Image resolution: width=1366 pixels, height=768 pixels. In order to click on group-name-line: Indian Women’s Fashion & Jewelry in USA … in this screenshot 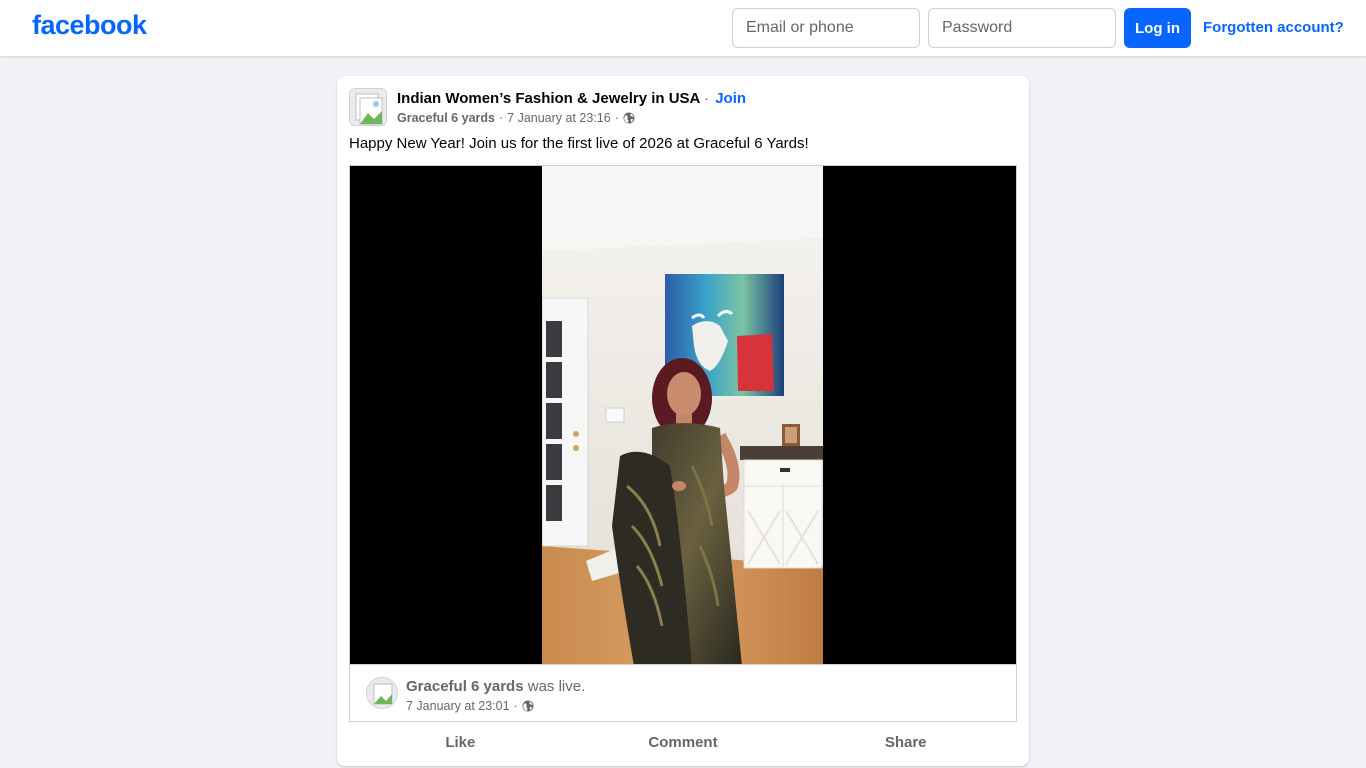, I will do `click(571, 98)`.